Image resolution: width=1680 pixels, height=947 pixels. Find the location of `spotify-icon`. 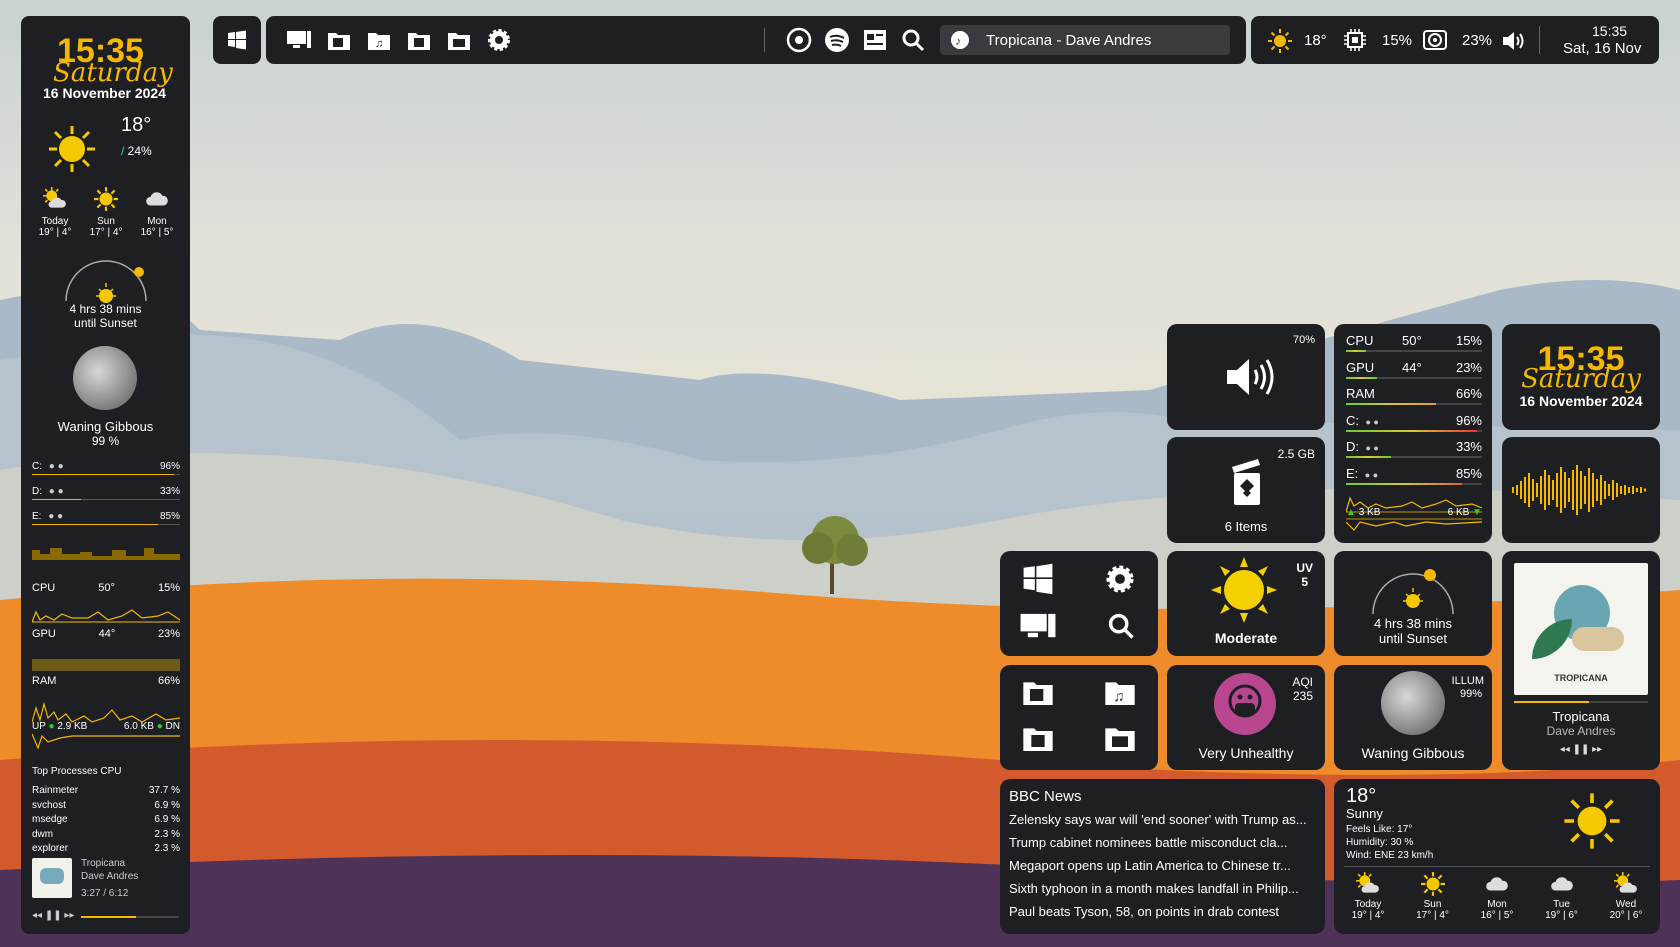

spotify-icon is located at coordinates (837, 40).